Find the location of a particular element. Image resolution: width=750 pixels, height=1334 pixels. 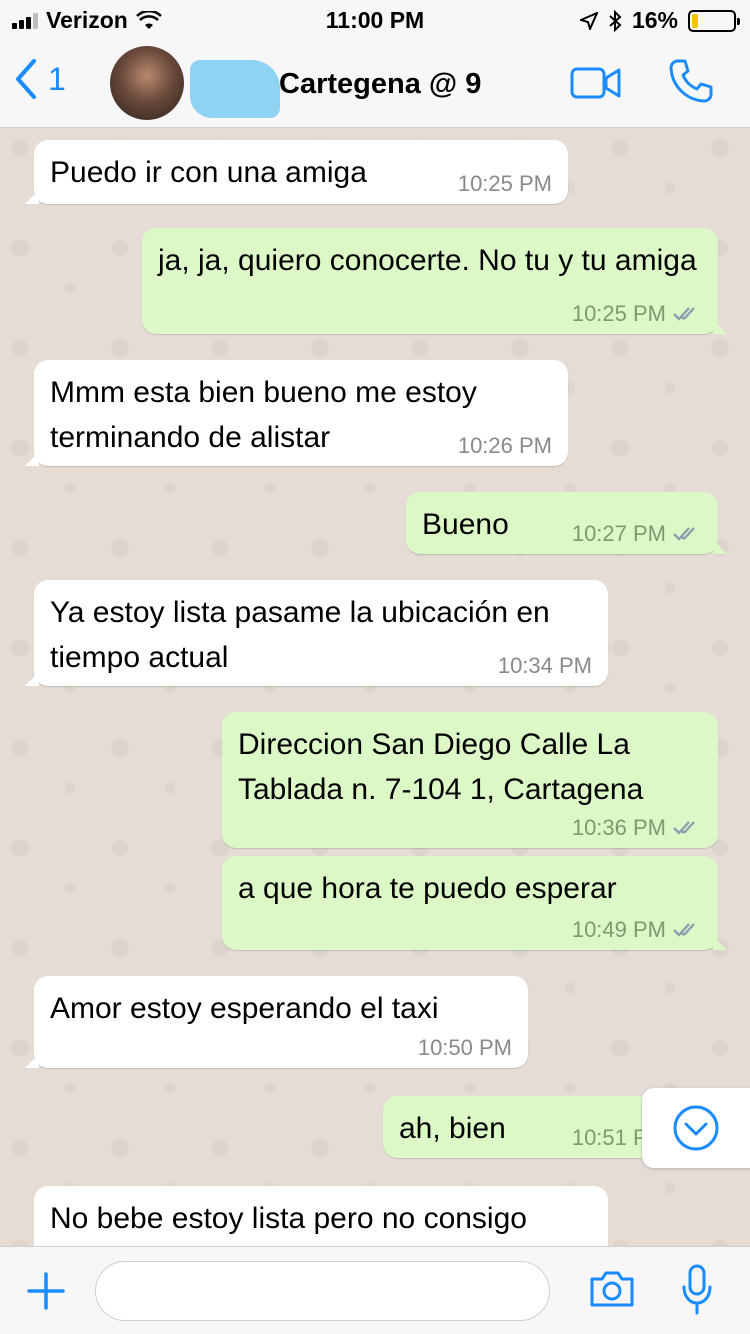

message-input is located at coordinates (322, 1291).